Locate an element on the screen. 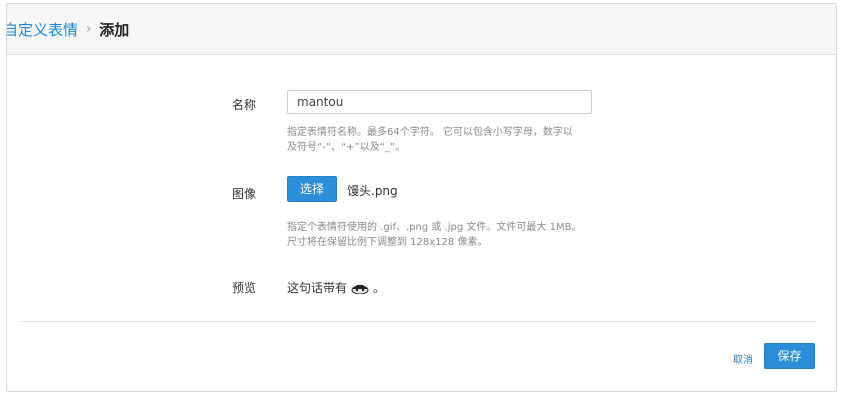 This screenshot has height=400, width=844. panel-header: 自定义表情 › 添加 is located at coordinates (421, 29).